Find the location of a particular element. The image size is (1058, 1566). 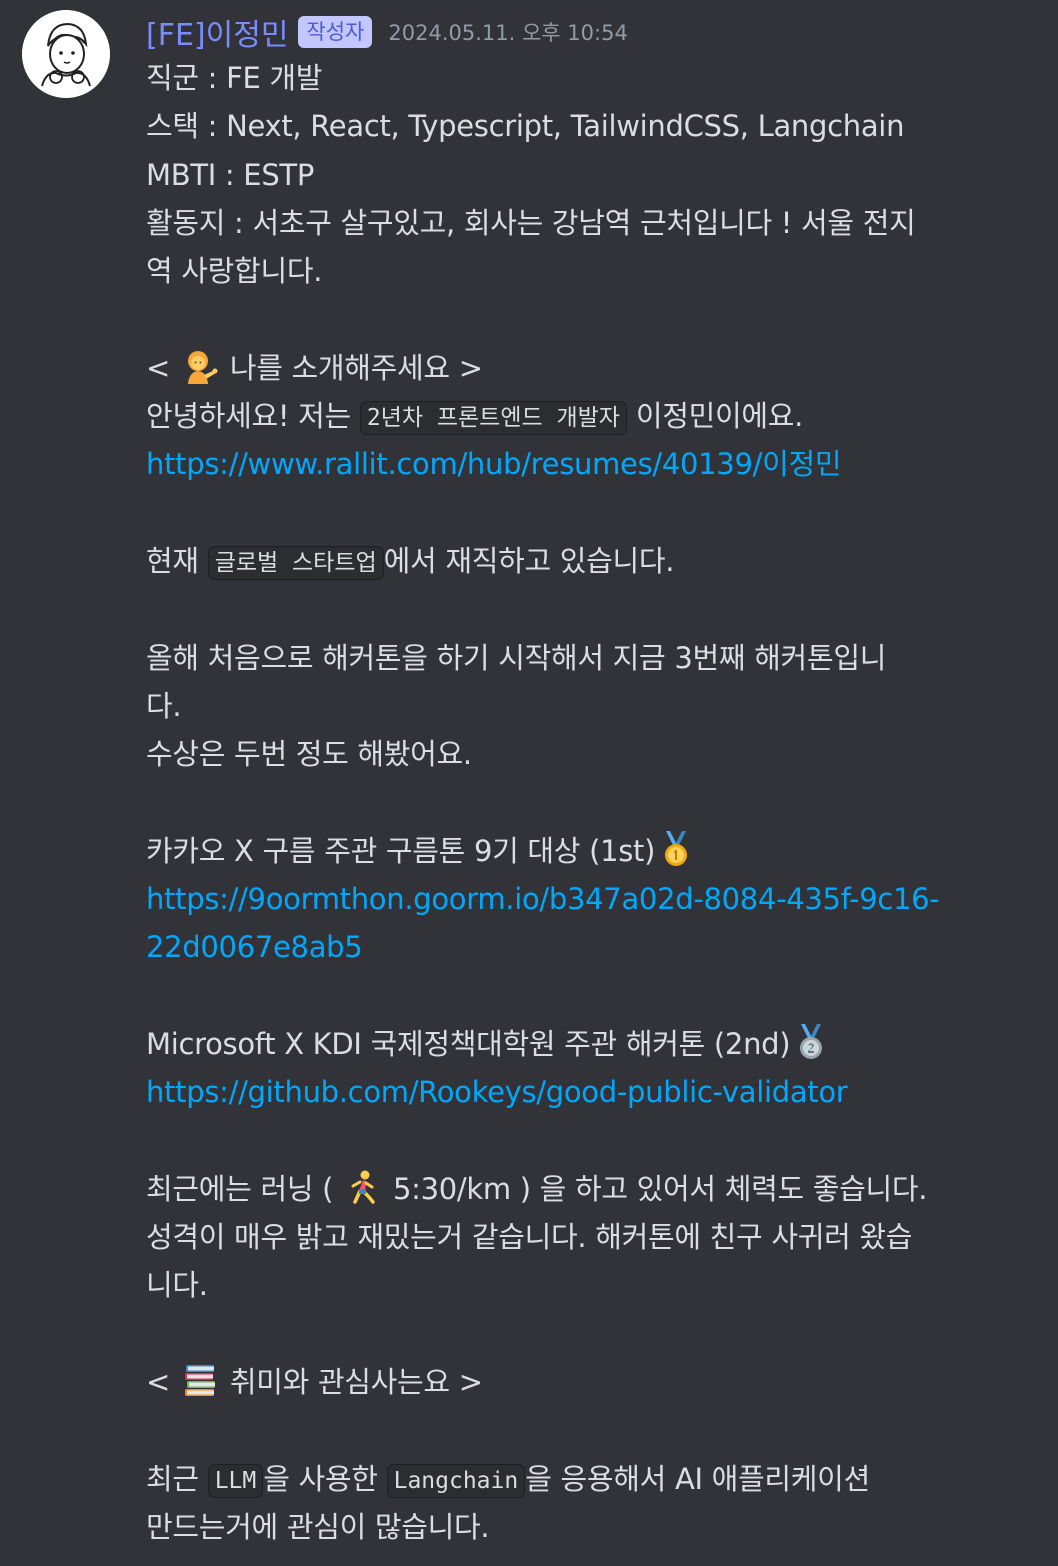

running-after: 5:30/km ) 을 하고 있어서 체력도 좋습니다. is located at coordinates (656, 1188).